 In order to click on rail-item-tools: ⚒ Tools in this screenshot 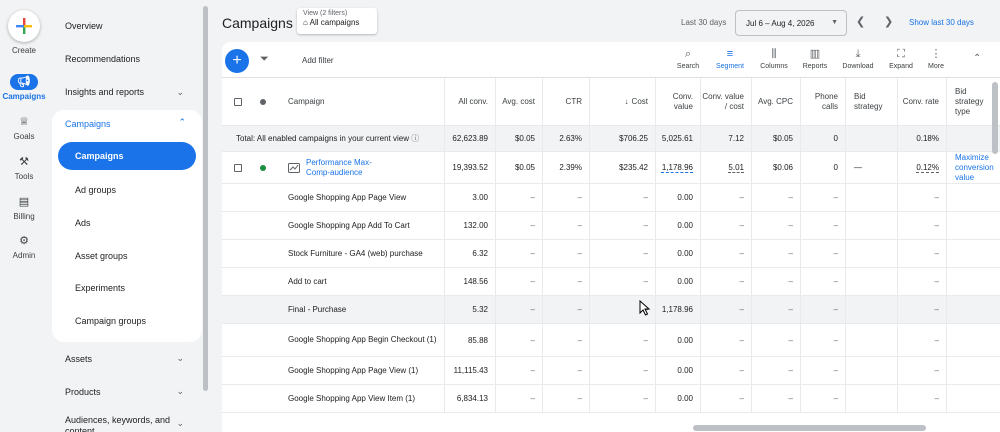, I will do `click(24, 167)`.